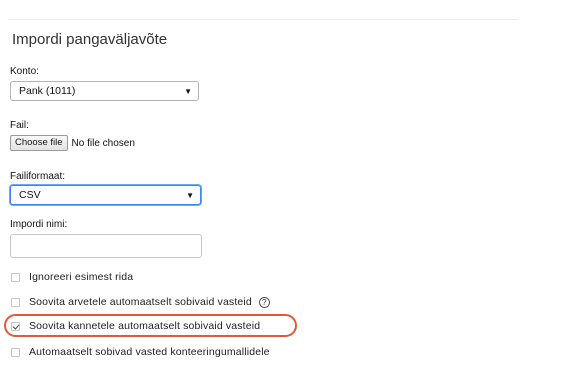 This screenshot has height=378, width=564. Describe the element at coordinates (30, 195) in the screenshot. I see `file-format-select-value: CSV` at that location.